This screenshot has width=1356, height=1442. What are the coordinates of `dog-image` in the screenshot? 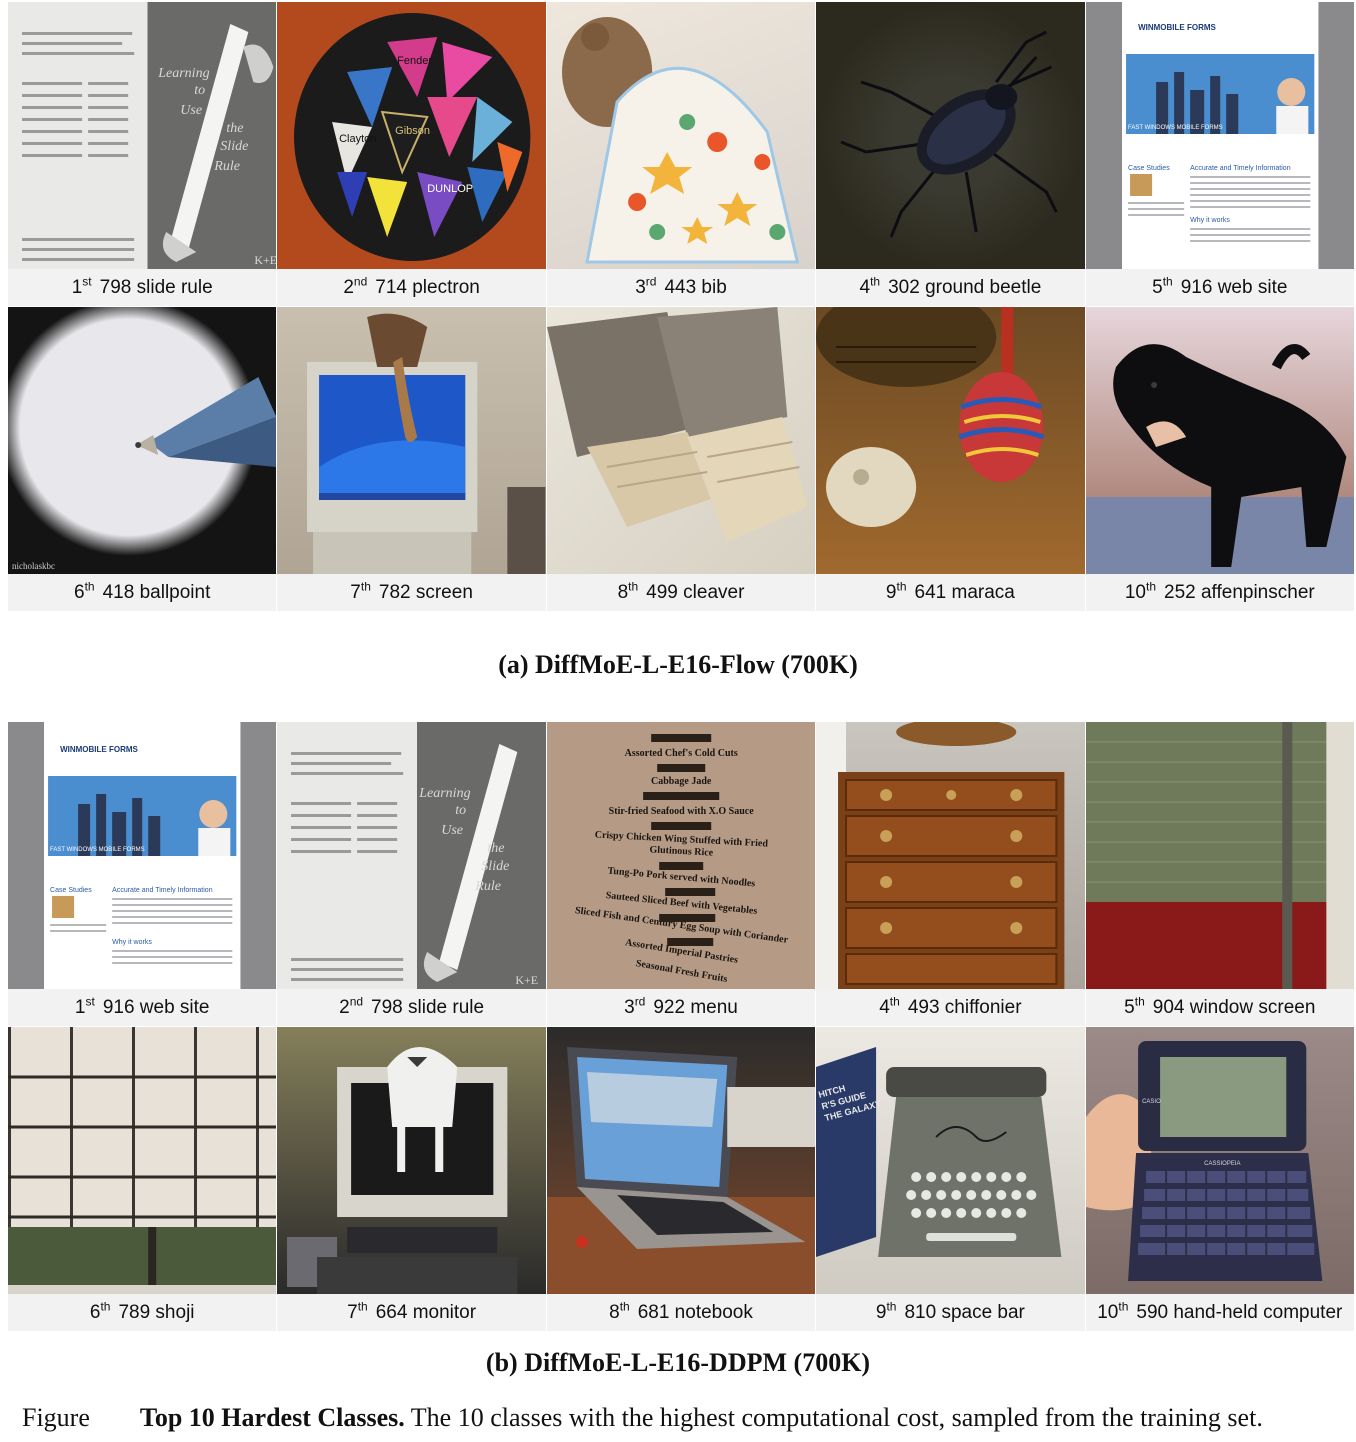 It's located at (1219, 440).